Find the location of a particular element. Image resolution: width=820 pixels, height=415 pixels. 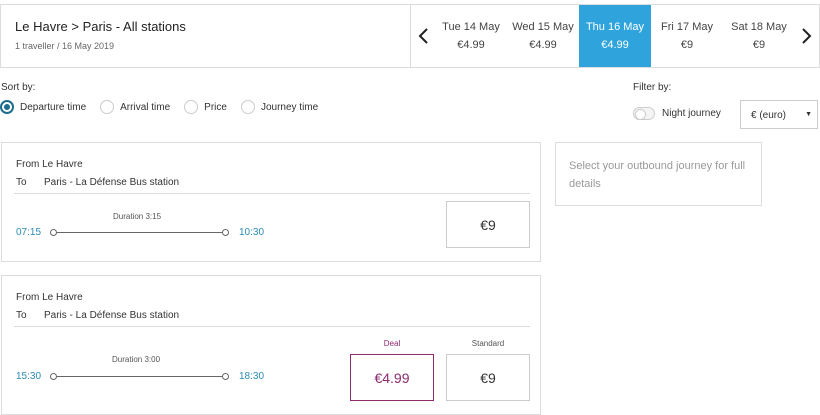

sort-option-label: Departure time is located at coordinates (53, 107).